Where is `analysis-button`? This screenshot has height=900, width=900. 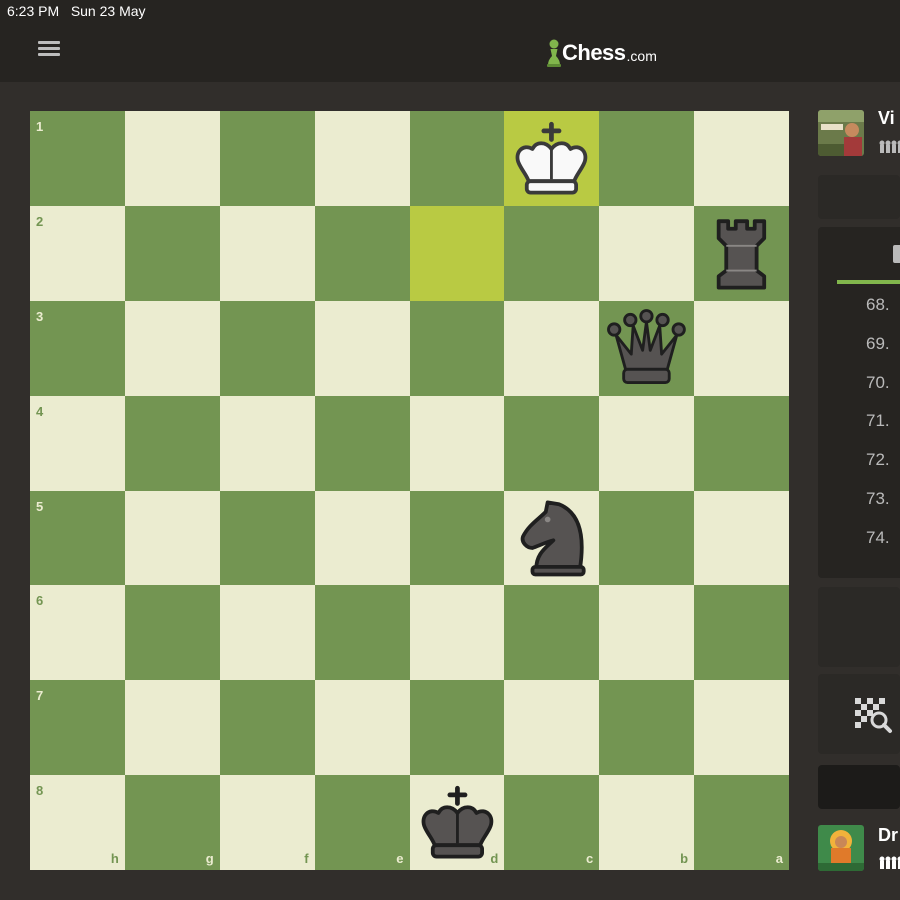
analysis-button is located at coordinates (859, 714).